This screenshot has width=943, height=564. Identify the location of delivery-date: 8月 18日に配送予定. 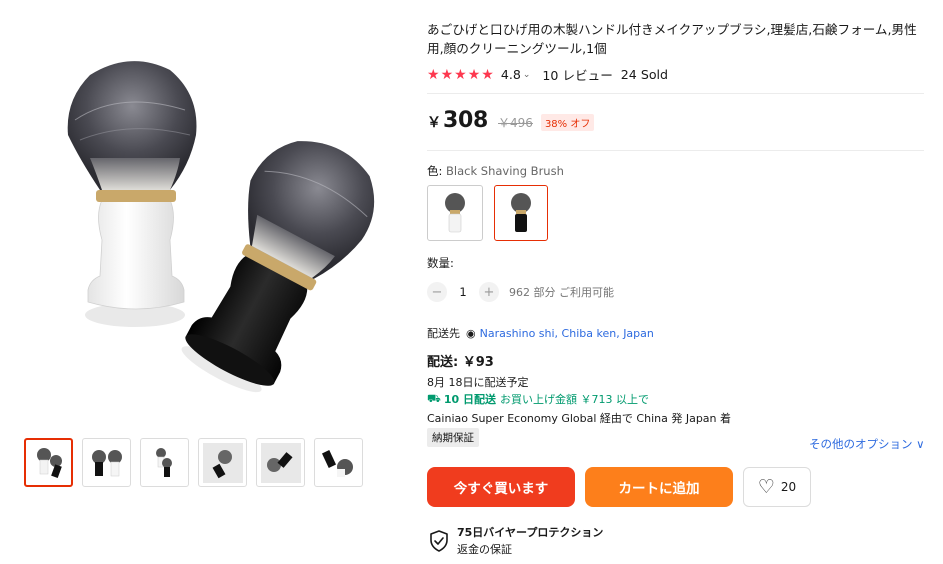
(478, 382).